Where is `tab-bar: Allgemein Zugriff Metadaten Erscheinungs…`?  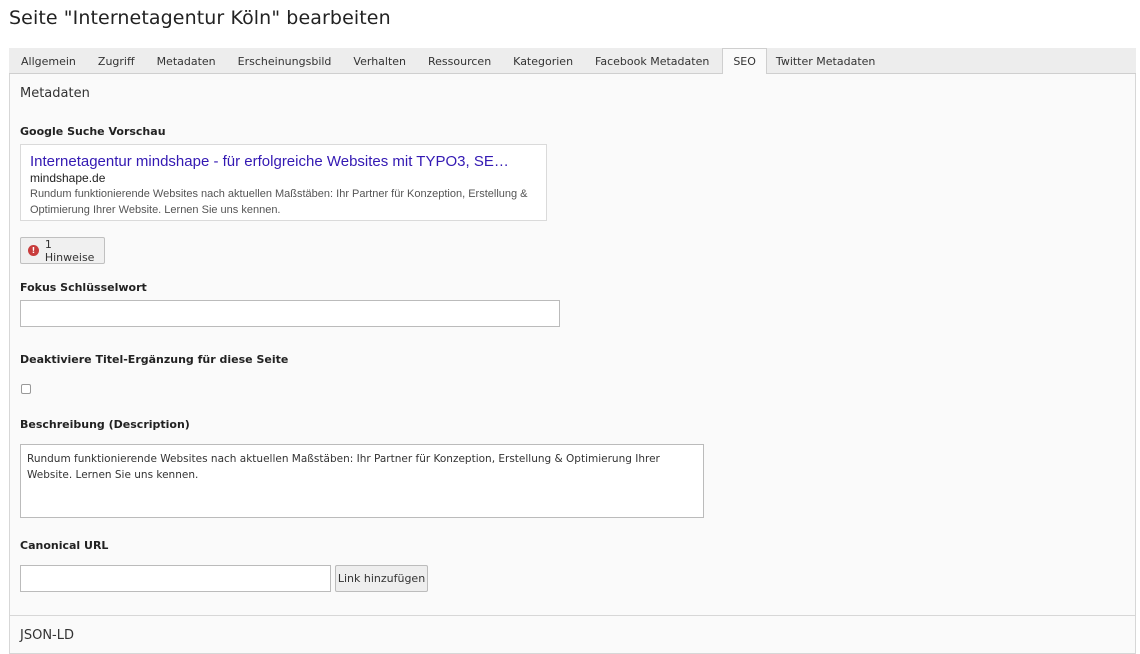 tab-bar: Allgemein Zugriff Metadaten Erscheinungs… is located at coordinates (572, 61).